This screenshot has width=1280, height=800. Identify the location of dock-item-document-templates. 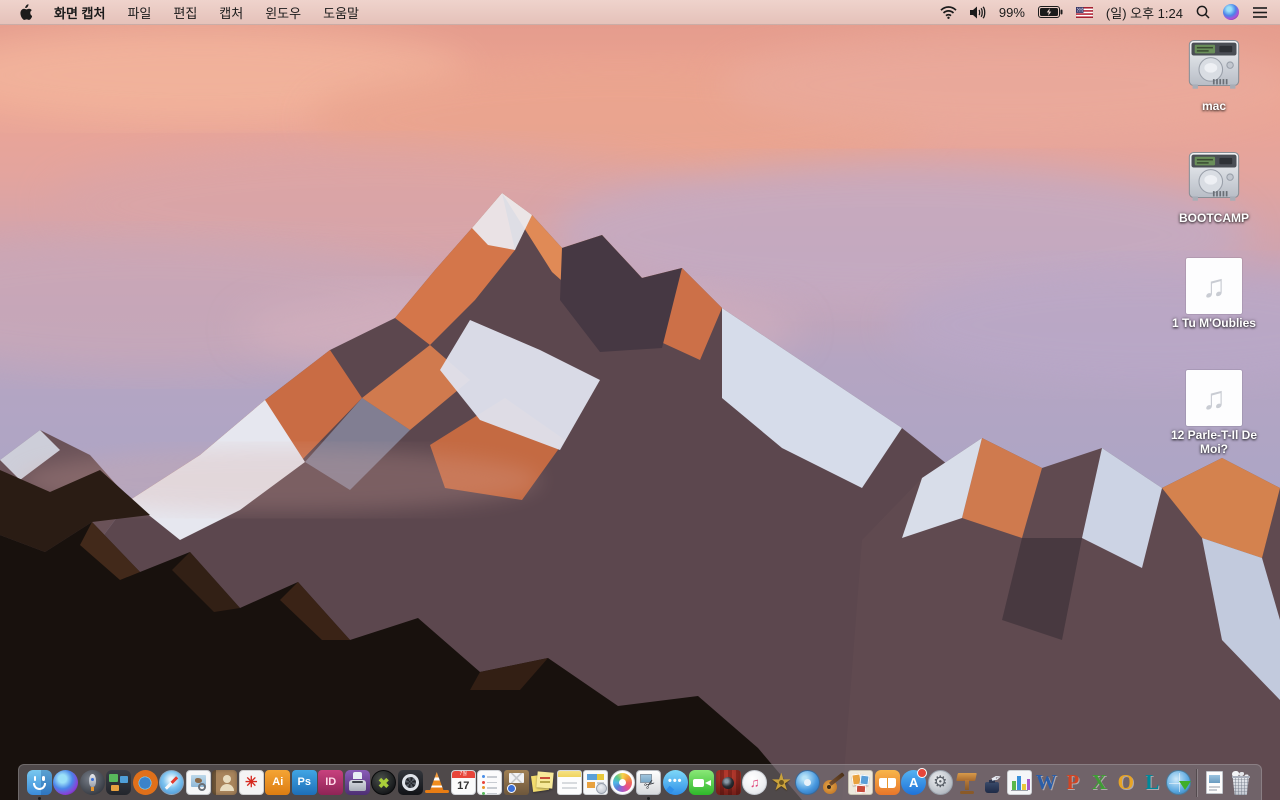
(596, 783).